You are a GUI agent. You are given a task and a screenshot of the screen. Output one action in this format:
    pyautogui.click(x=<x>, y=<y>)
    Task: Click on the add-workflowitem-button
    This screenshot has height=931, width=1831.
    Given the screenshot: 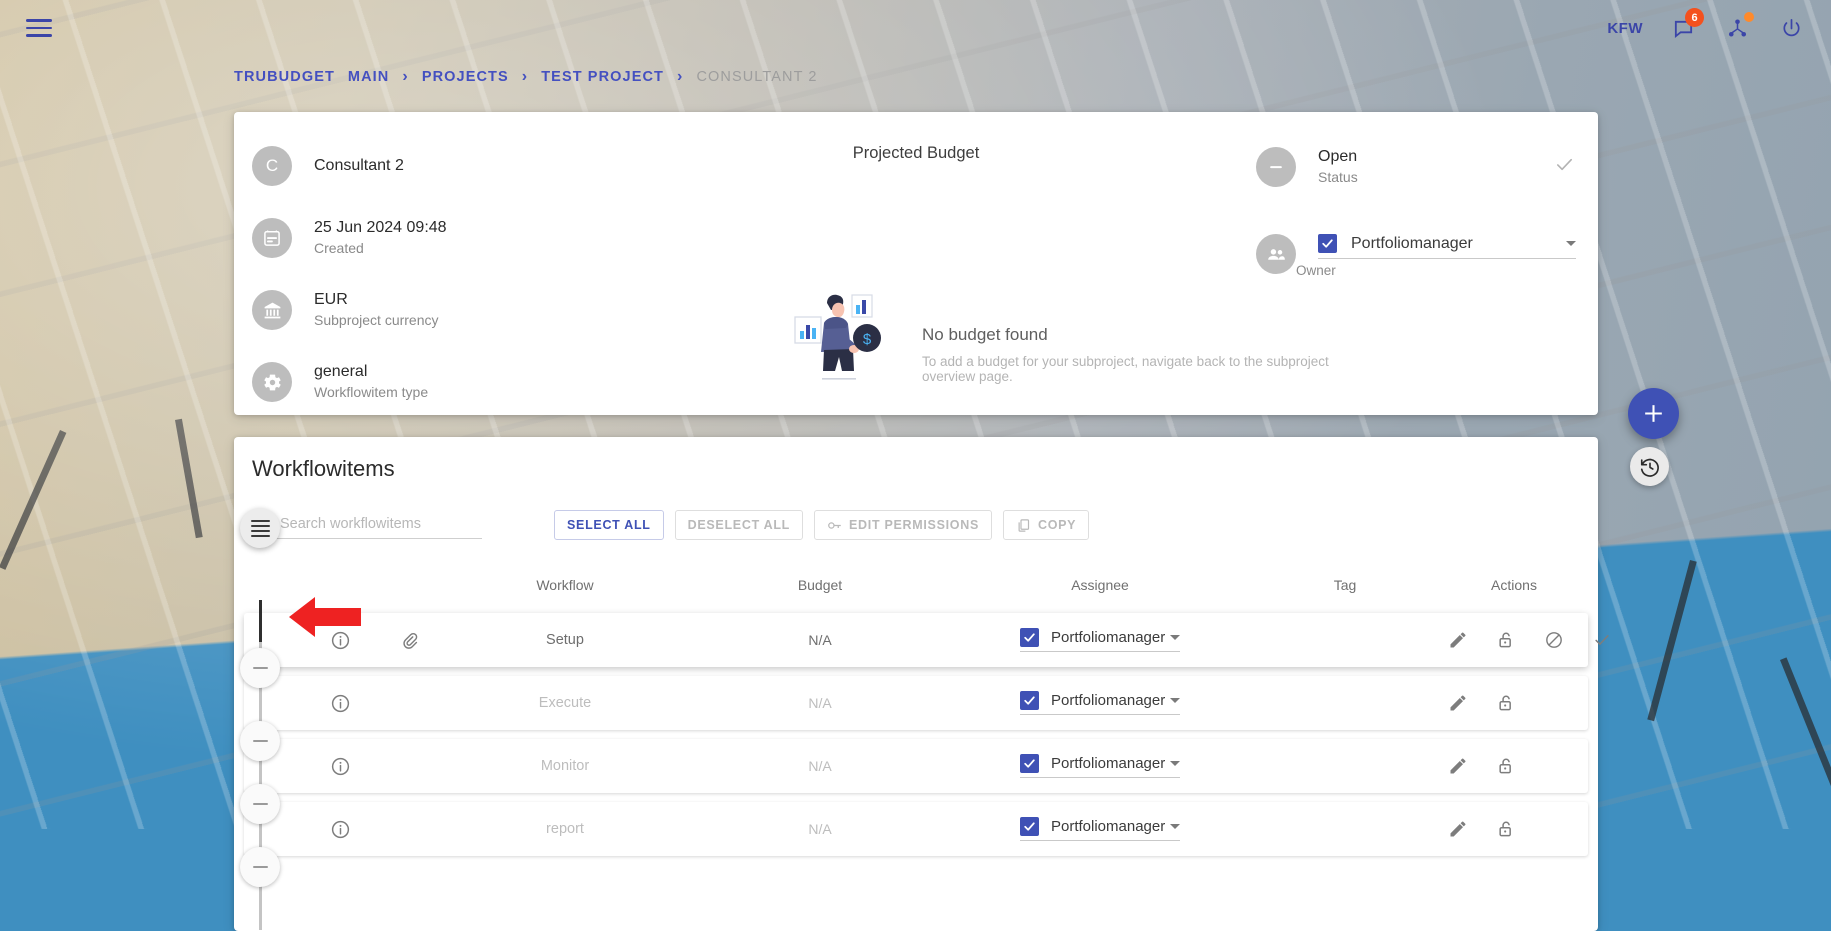 What is the action you would take?
    pyautogui.click(x=1653, y=413)
    